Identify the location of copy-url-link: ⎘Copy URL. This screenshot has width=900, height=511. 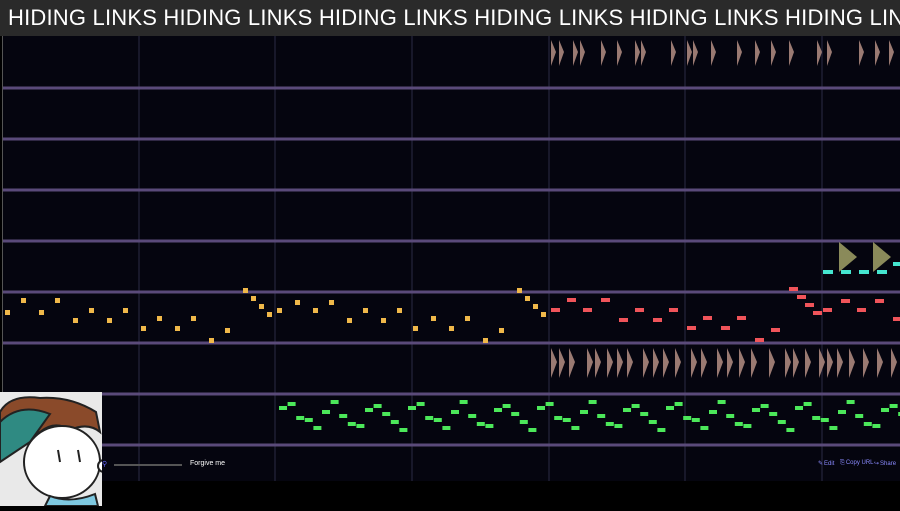
(857, 463).